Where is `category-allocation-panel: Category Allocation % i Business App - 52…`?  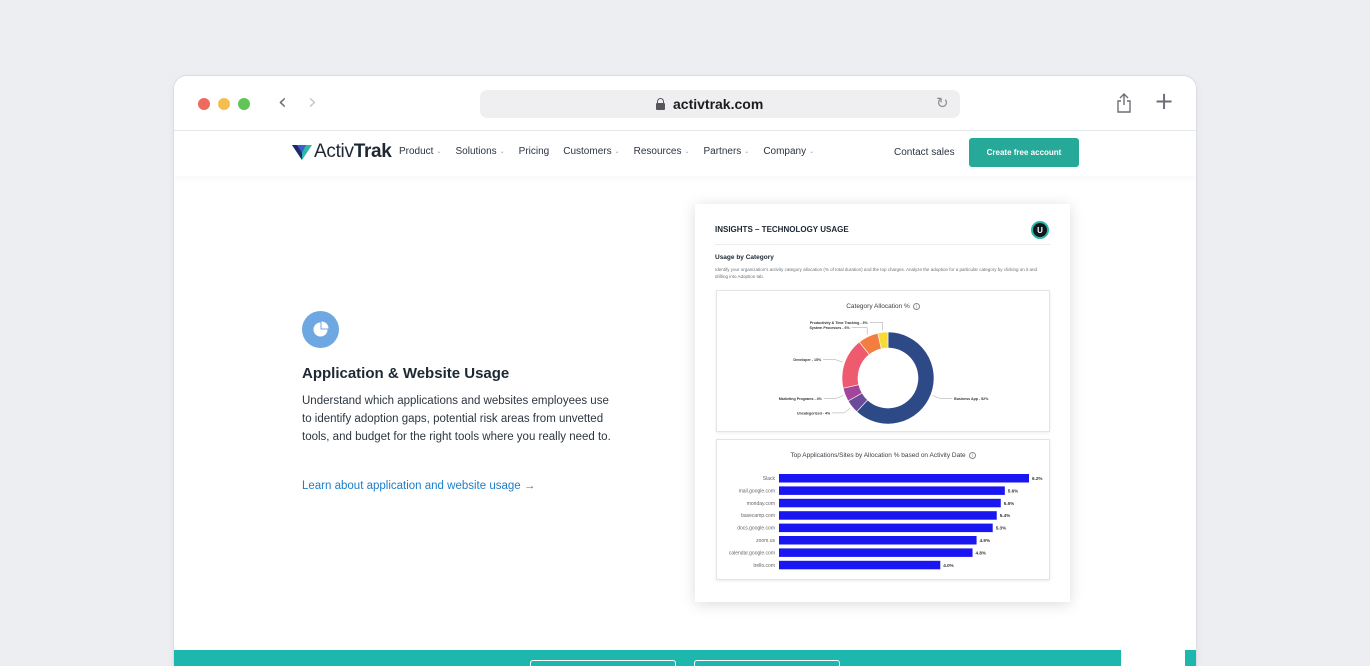 category-allocation-panel: Category Allocation % i Business App - 52… is located at coordinates (883, 361).